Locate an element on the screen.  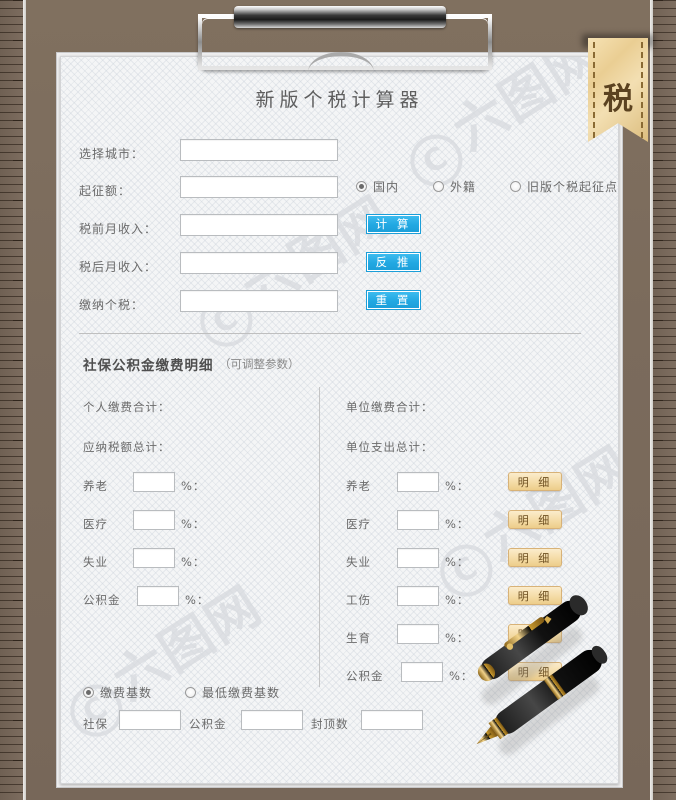
input-company-maternity is located at coordinates (418, 634).